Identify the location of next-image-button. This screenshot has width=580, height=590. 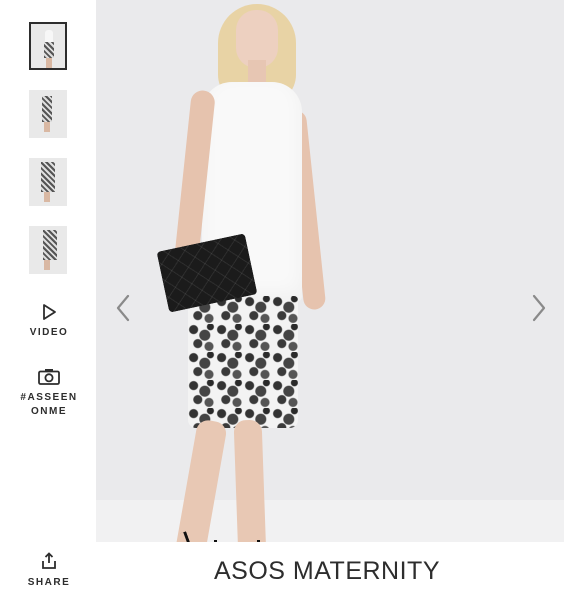
(538, 308).